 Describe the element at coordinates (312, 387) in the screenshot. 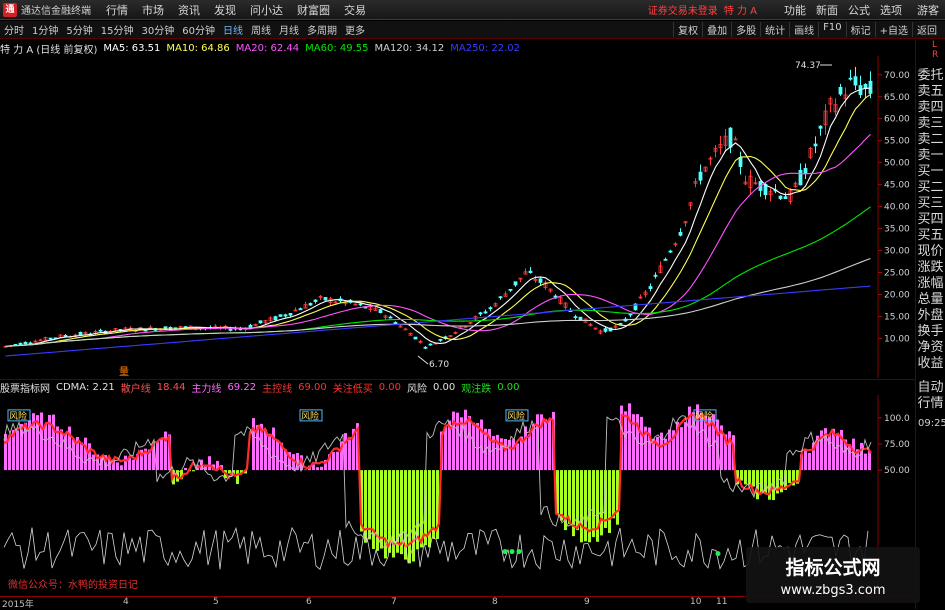

I see `main-line-value: 69.00` at that location.